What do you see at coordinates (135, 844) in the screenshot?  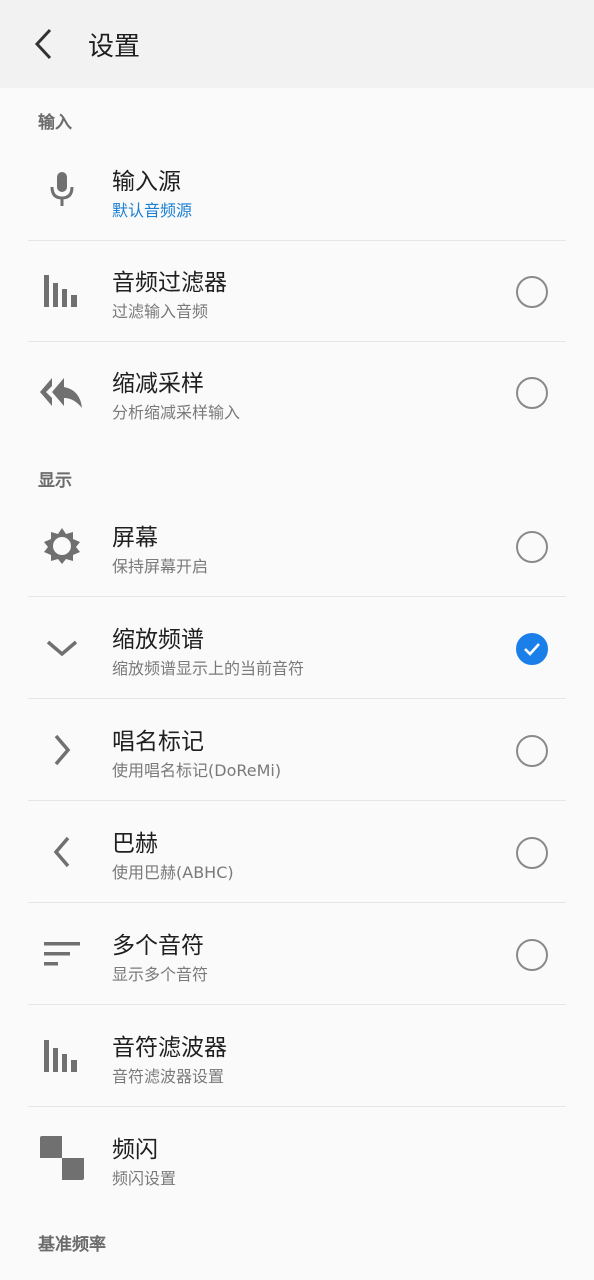 I see `setting-title: 巴赫` at bounding box center [135, 844].